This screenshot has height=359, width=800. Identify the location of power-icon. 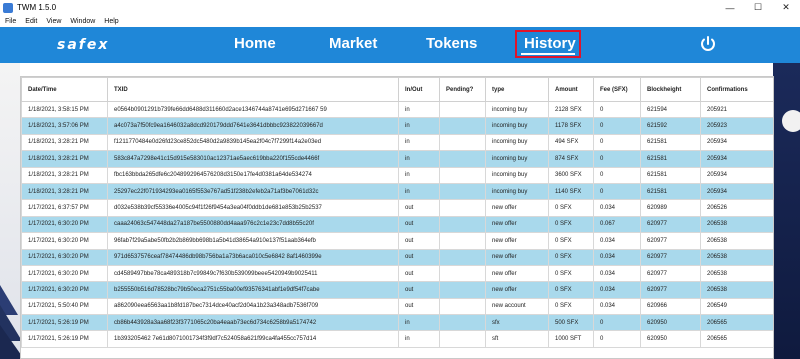
(708, 44).